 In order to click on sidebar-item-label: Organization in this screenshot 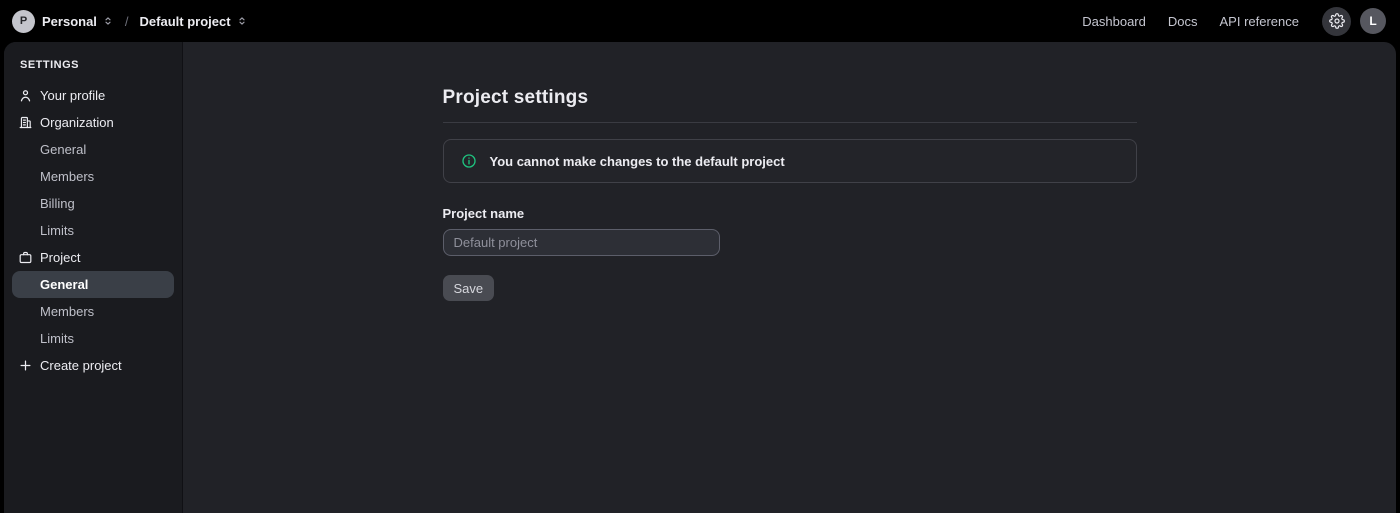, I will do `click(77, 122)`.